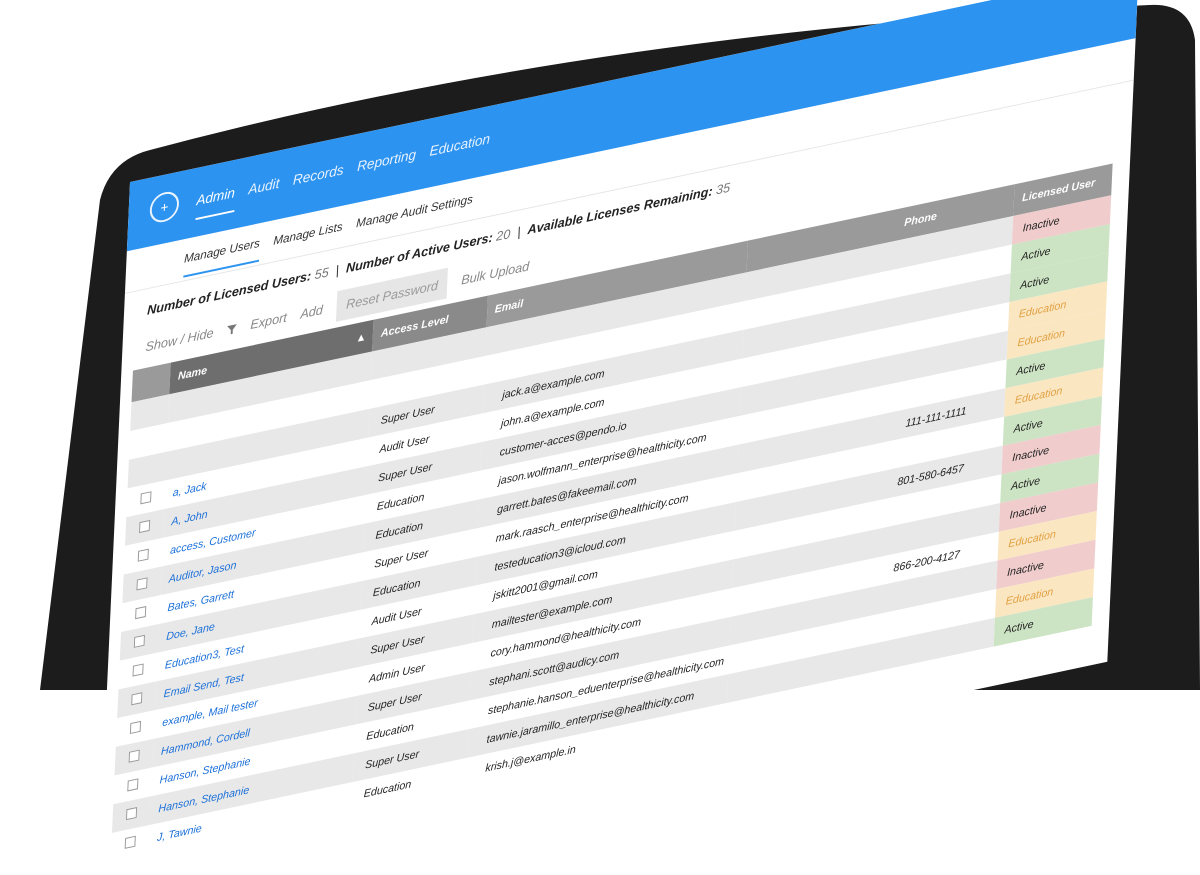 The height and width of the screenshot is (875, 1200). Describe the element at coordinates (723, 189) in the screenshot. I see `available-licenses-value: 35` at that location.